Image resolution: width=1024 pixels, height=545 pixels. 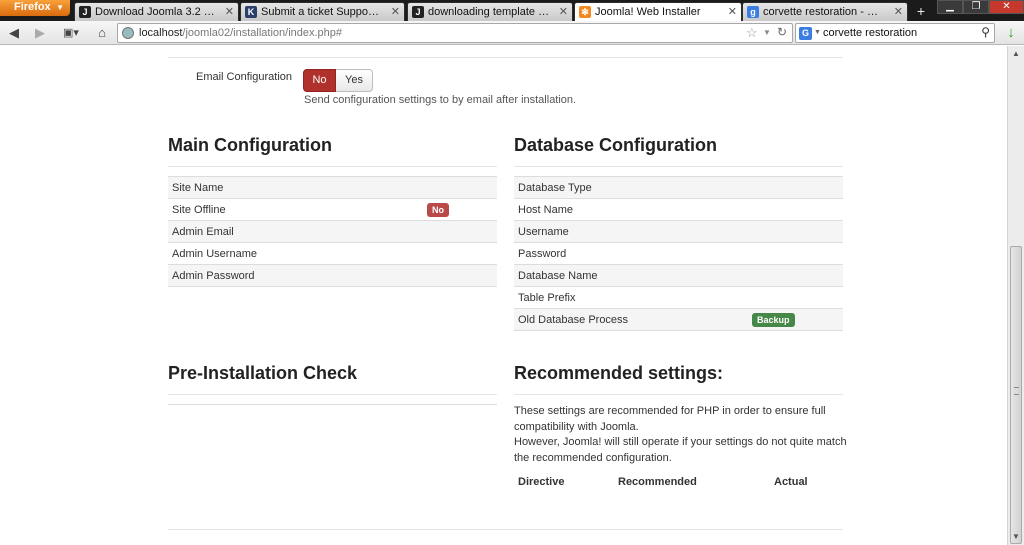 What do you see at coordinates (752, 33) in the screenshot?
I see `bookmark-star-icon: ☆` at bounding box center [752, 33].